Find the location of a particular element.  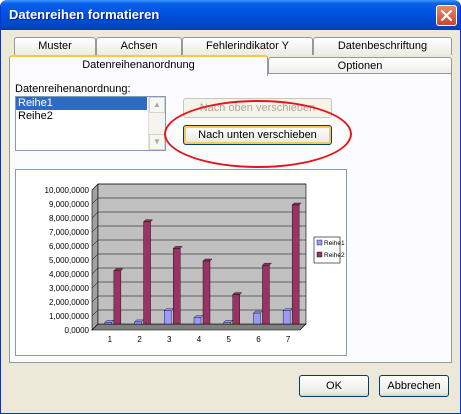

tab-label: Achsen is located at coordinates (139, 46).